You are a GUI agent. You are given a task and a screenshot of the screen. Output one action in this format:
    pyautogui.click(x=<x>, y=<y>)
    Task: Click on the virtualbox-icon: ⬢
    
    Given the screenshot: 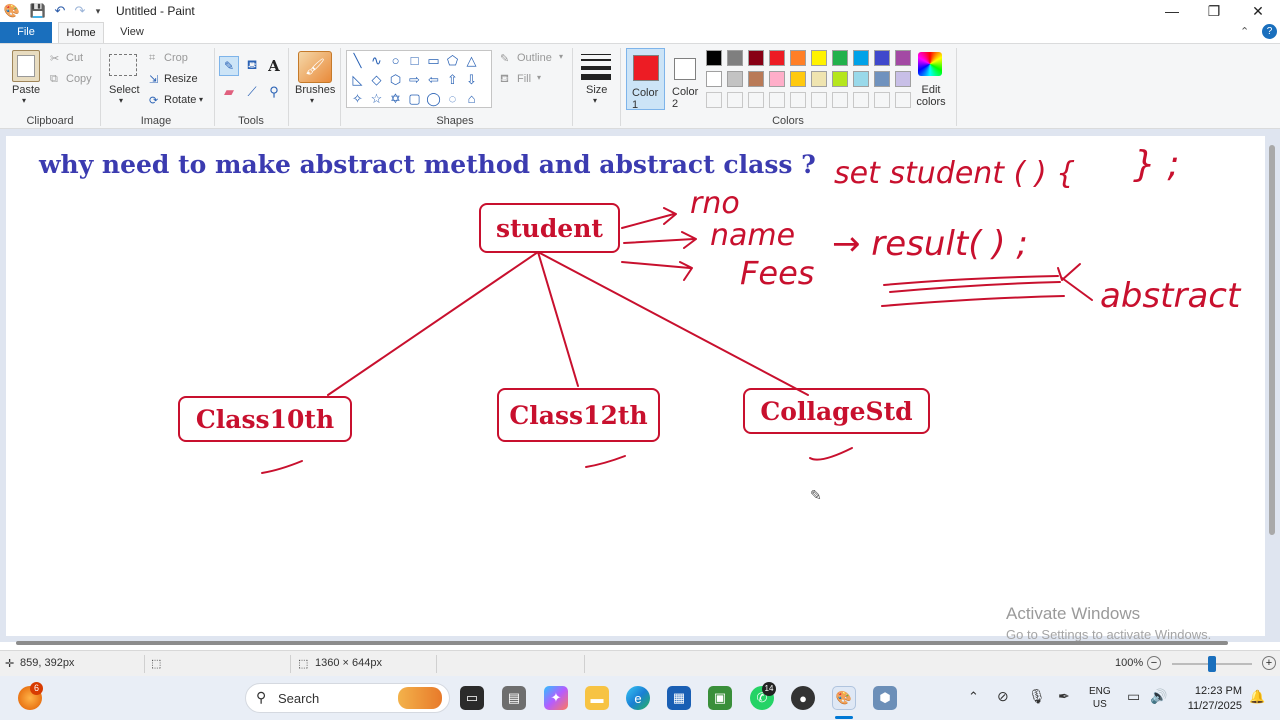 What is the action you would take?
    pyautogui.click(x=885, y=698)
    